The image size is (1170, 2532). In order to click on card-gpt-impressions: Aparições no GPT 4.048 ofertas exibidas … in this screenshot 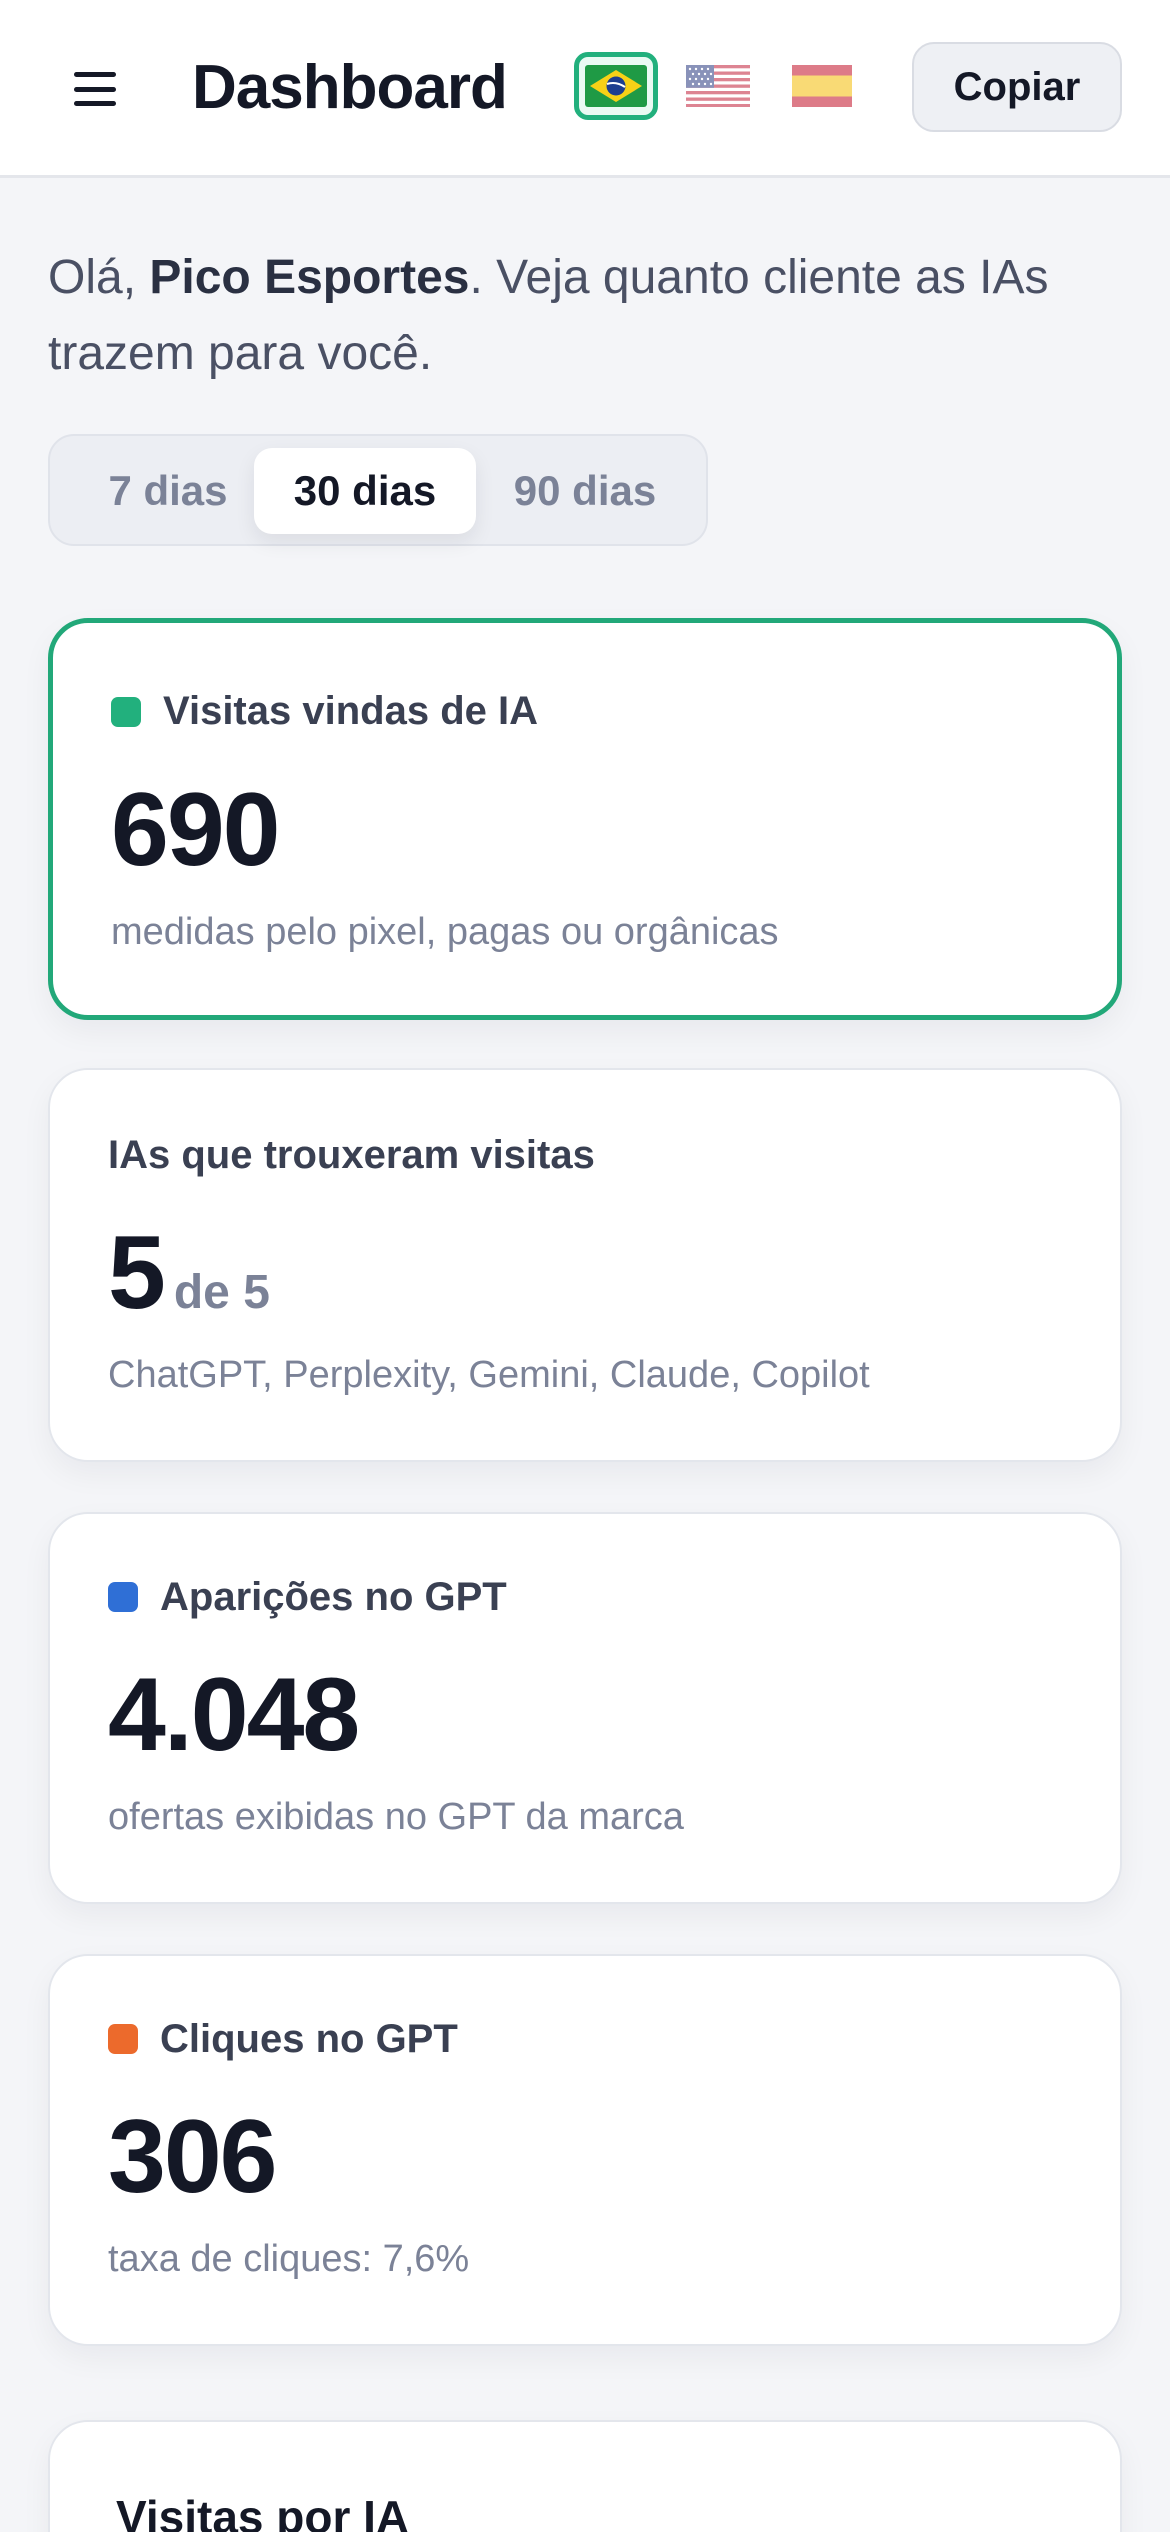, I will do `click(585, 1708)`.